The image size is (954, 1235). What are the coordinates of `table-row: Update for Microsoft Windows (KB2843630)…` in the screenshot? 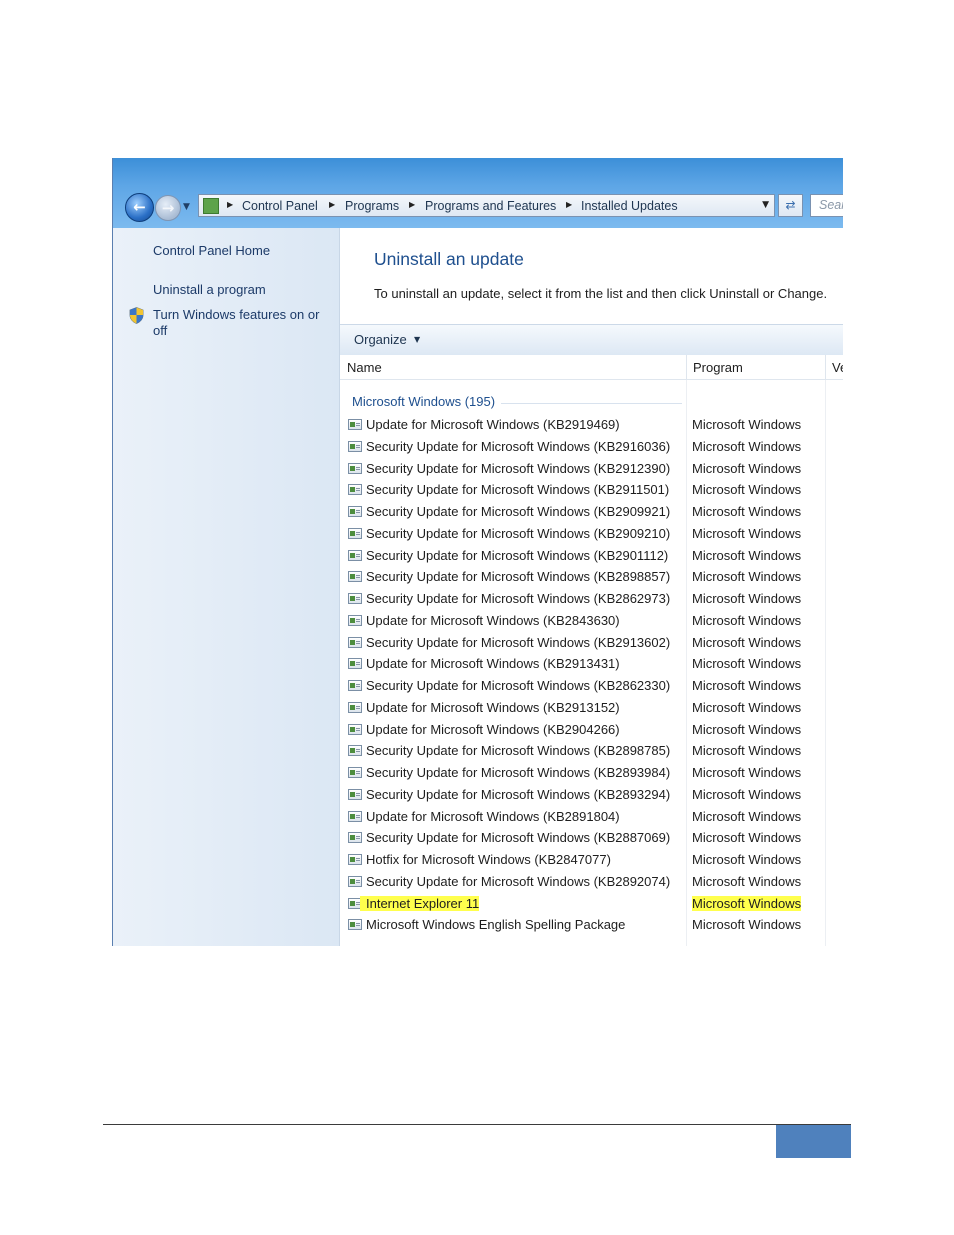 It's located at (591, 622).